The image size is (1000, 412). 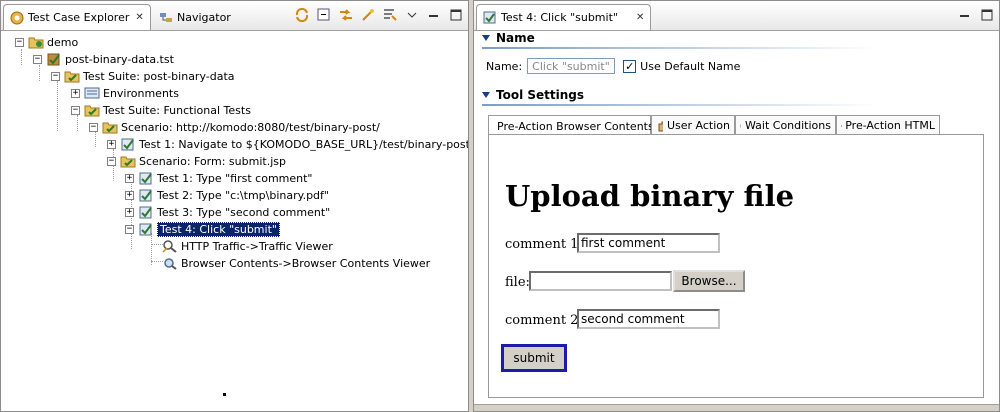 What do you see at coordinates (412, 15) in the screenshot?
I see `view-menu-icon` at bounding box center [412, 15].